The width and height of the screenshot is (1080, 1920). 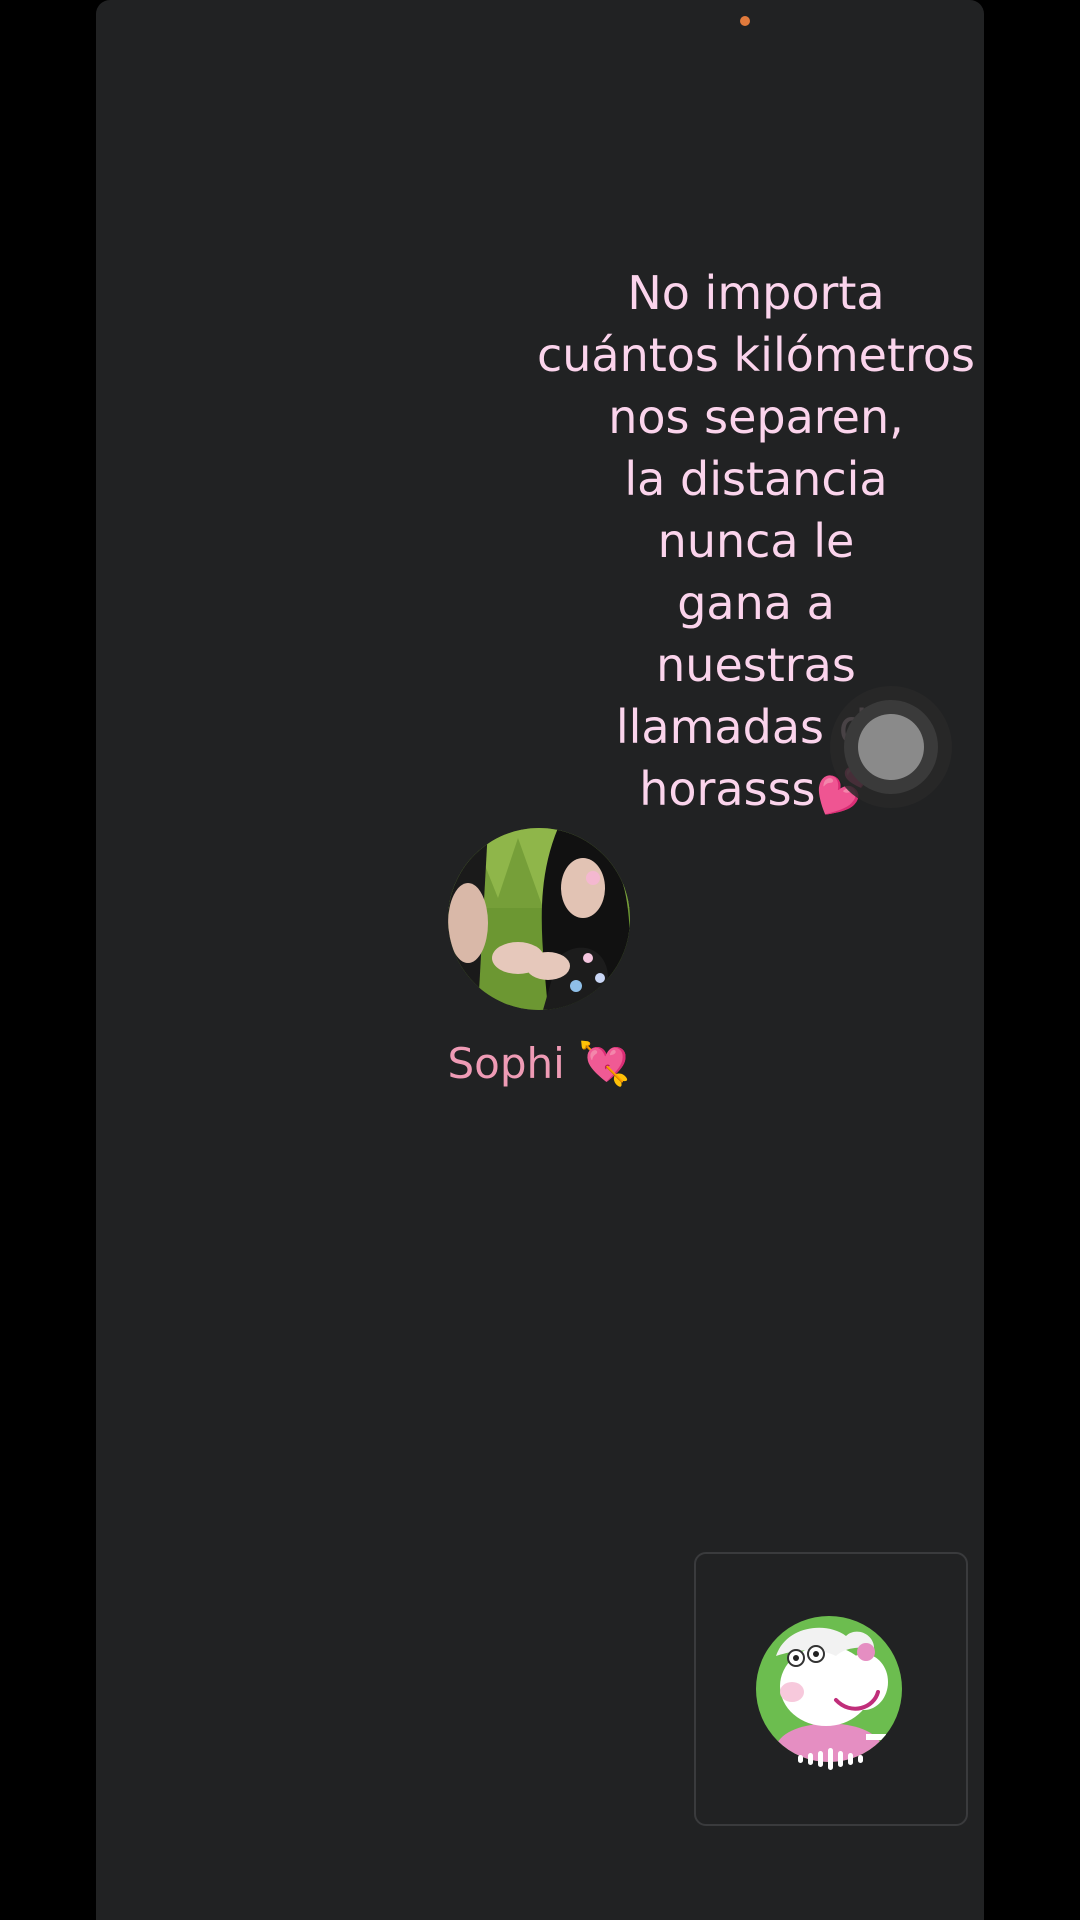 I want to click on self-avatar, so click(x=829, y=1689).